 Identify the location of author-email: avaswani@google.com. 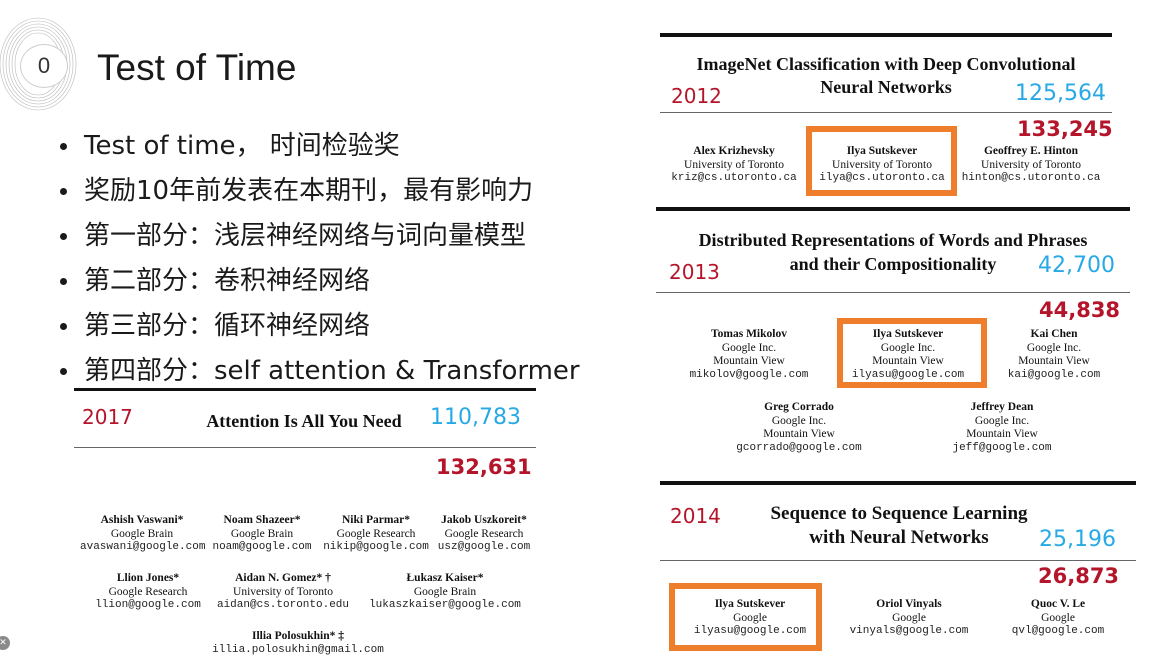
(143, 547).